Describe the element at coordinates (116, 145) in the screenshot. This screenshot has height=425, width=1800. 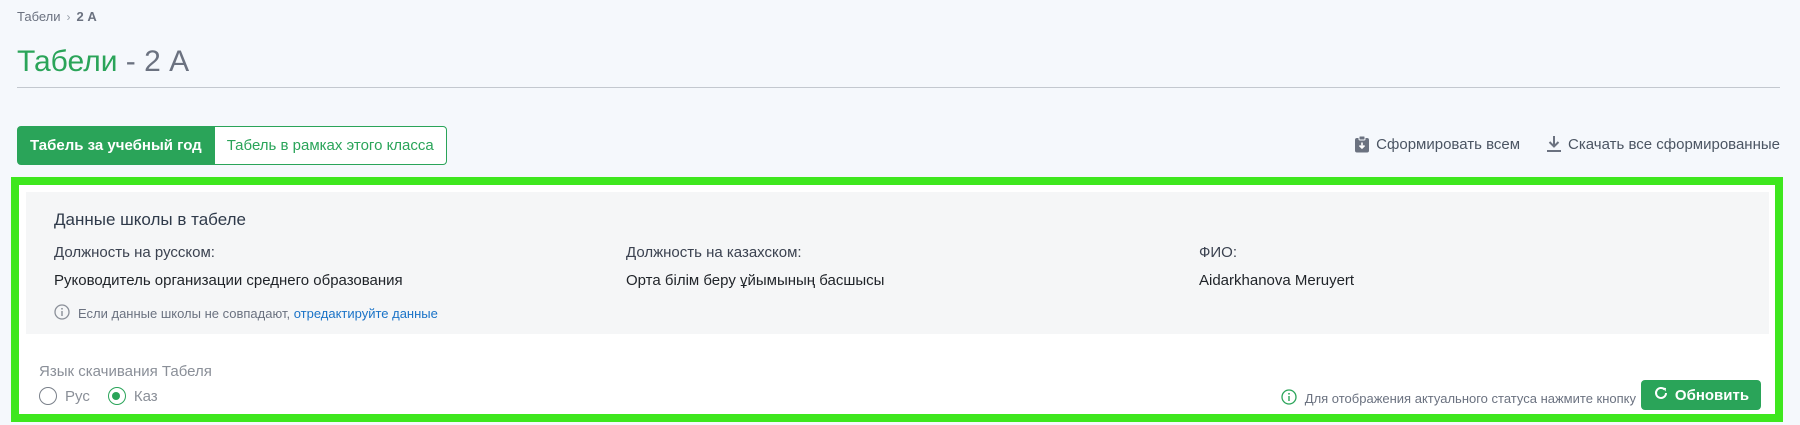
I see `tab-school-year: Табель за учебный год` at that location.